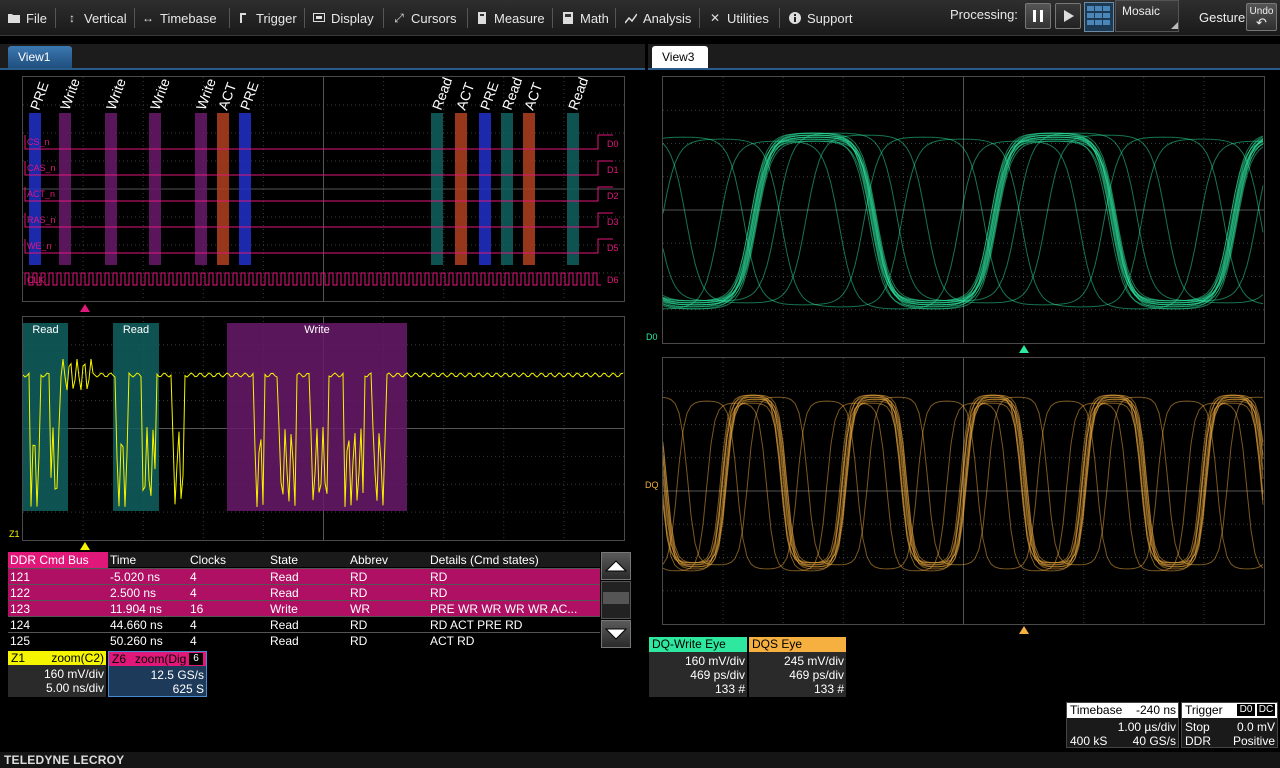 The width and height of the screenshot is (1280, 768). What do you see at coordinates (813, 661) in the screenshot?
I see `dqs-vdiv: 245 mV/div` at bounding box center [813, 661].